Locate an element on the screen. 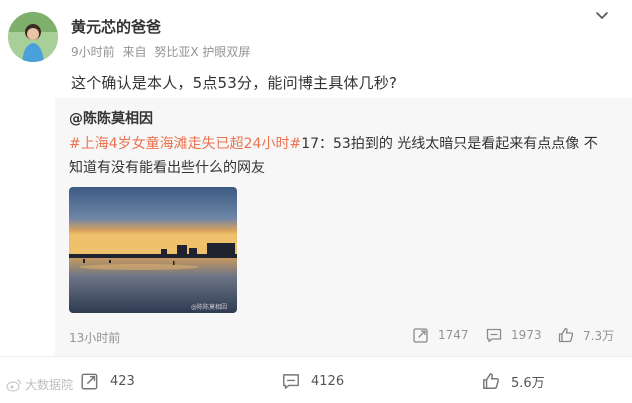  post-content: 这个确认是本人，5点53分，能问博主具体几秒? is located at coordinates (234, 83).